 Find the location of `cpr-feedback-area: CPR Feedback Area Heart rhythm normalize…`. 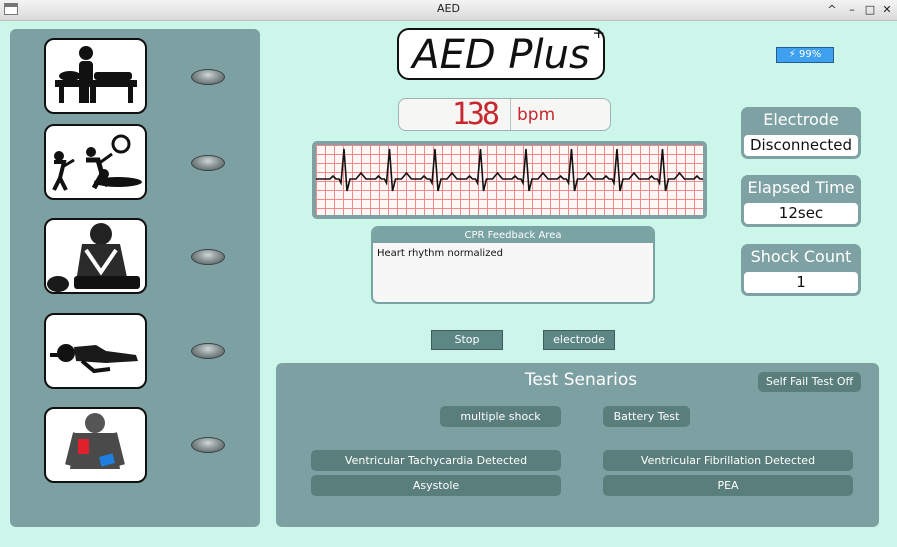

cpr-feedback-area: CPR Feedback Area Heart rhythm normalize… is located at coordinates (513, 265).